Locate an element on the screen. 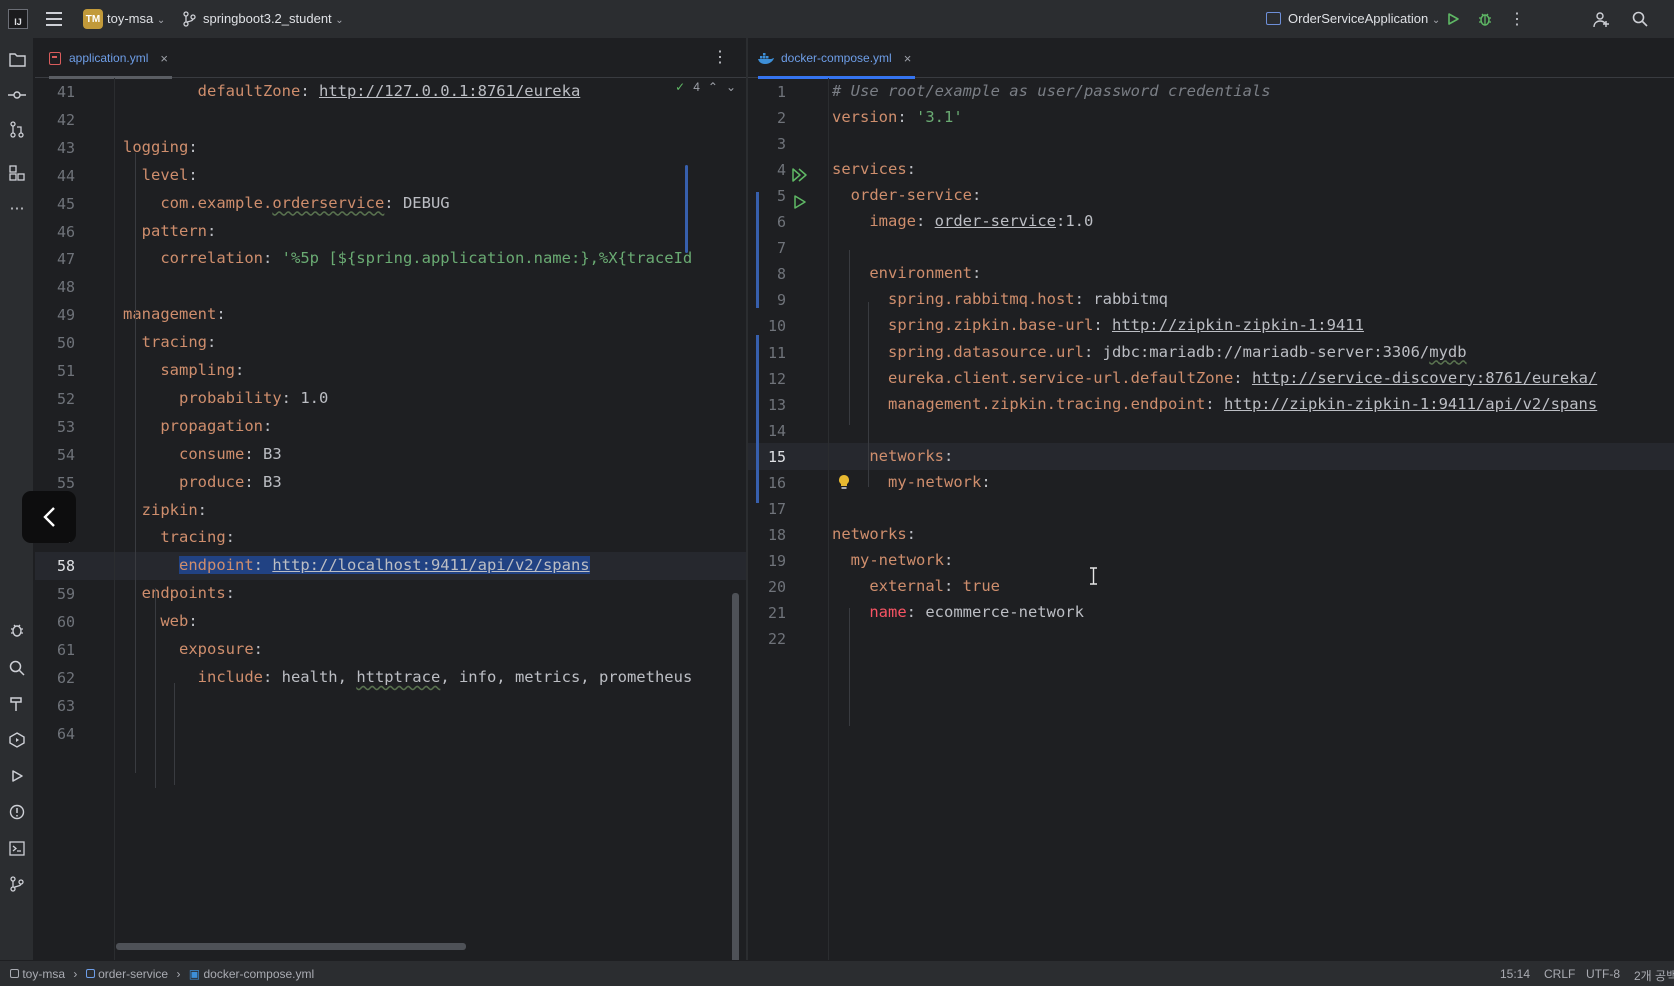  code-line: 20 external: true is located at coordinates (1211, 587).